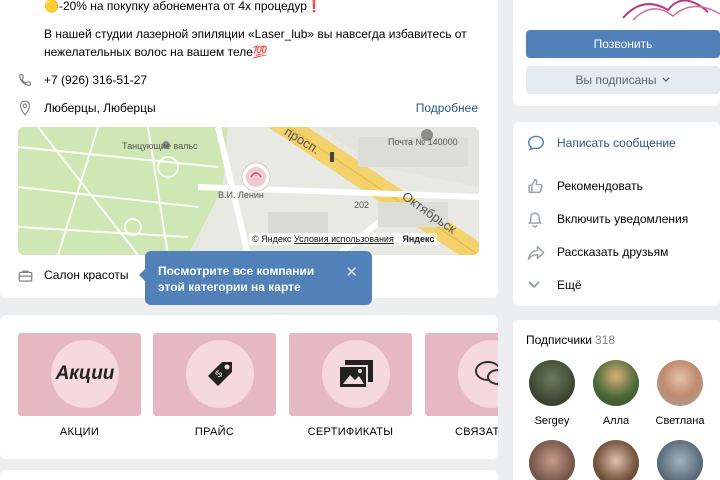  Describe the element at coordinates (248, 80) in the screenshot. I see `phone-row: +7 (926) 316-51-27` at that location.